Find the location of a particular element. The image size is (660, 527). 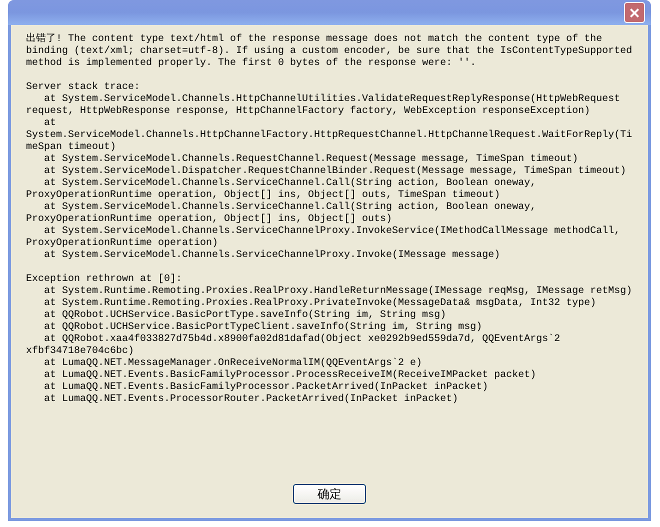

stack-frame: at QQRobot.UCHService.BasicPortType.saveInfo(String im, String msg) is located at coordinates (329, 316).